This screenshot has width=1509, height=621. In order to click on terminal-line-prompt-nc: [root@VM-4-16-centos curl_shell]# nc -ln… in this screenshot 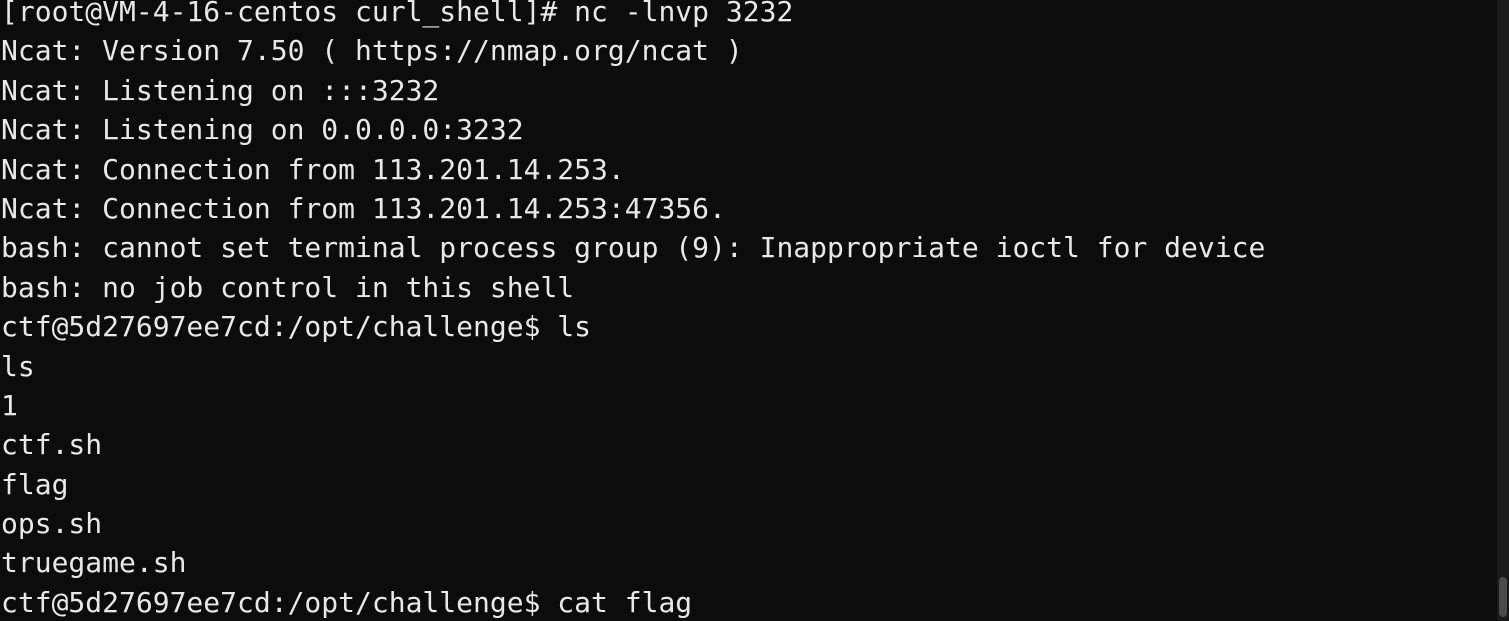, I will do `click(397, 14)`.